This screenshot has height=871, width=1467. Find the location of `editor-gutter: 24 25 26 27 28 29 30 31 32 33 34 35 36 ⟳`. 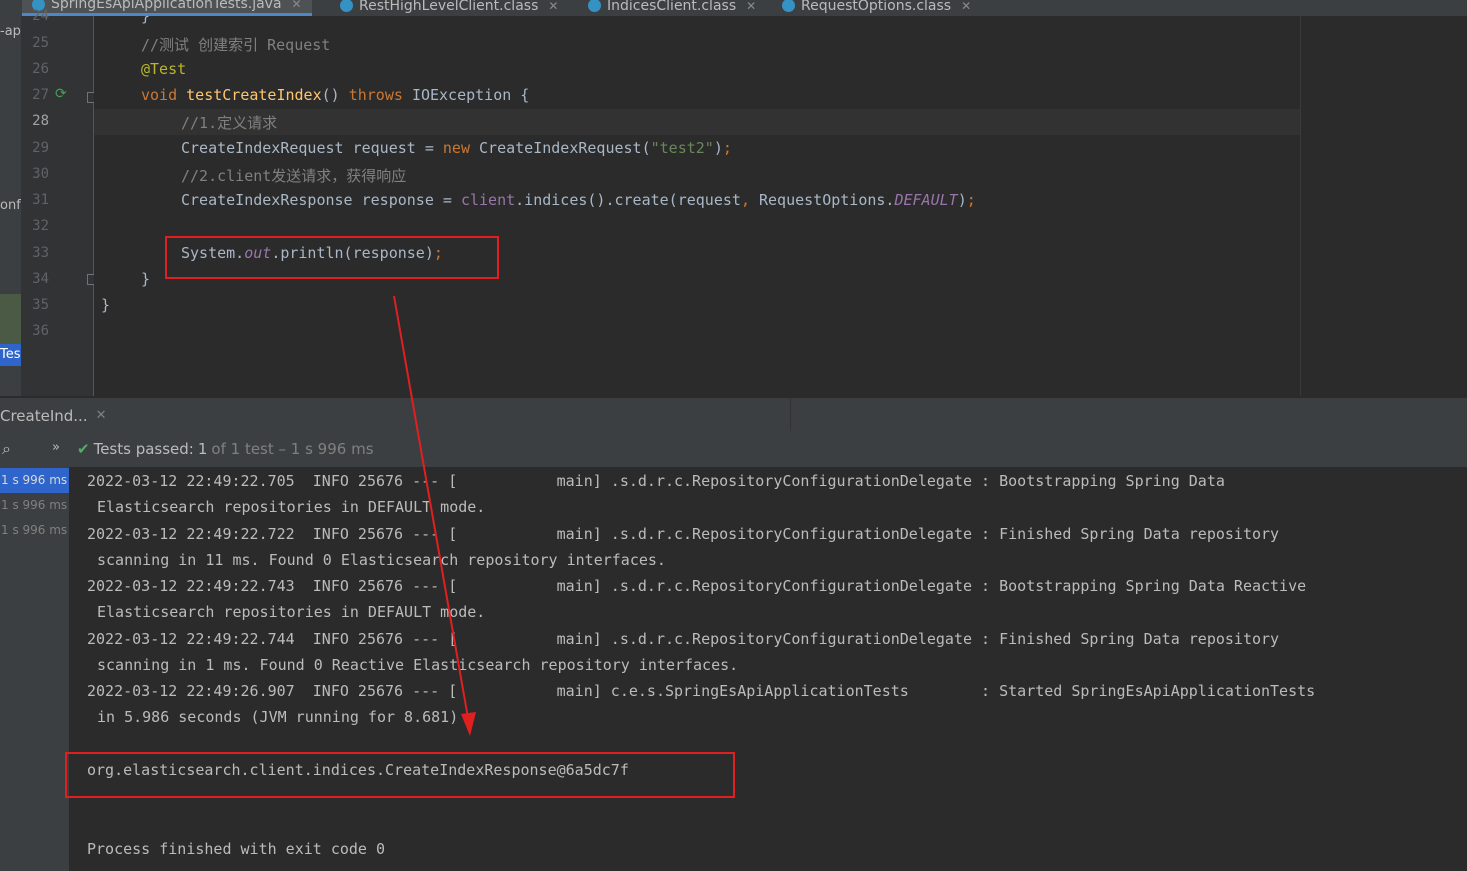

editor-gutter: 24 25 26 27 28 29 30 31 32 33 34 35 36 ⟳ is located at coordinates (59, 202).